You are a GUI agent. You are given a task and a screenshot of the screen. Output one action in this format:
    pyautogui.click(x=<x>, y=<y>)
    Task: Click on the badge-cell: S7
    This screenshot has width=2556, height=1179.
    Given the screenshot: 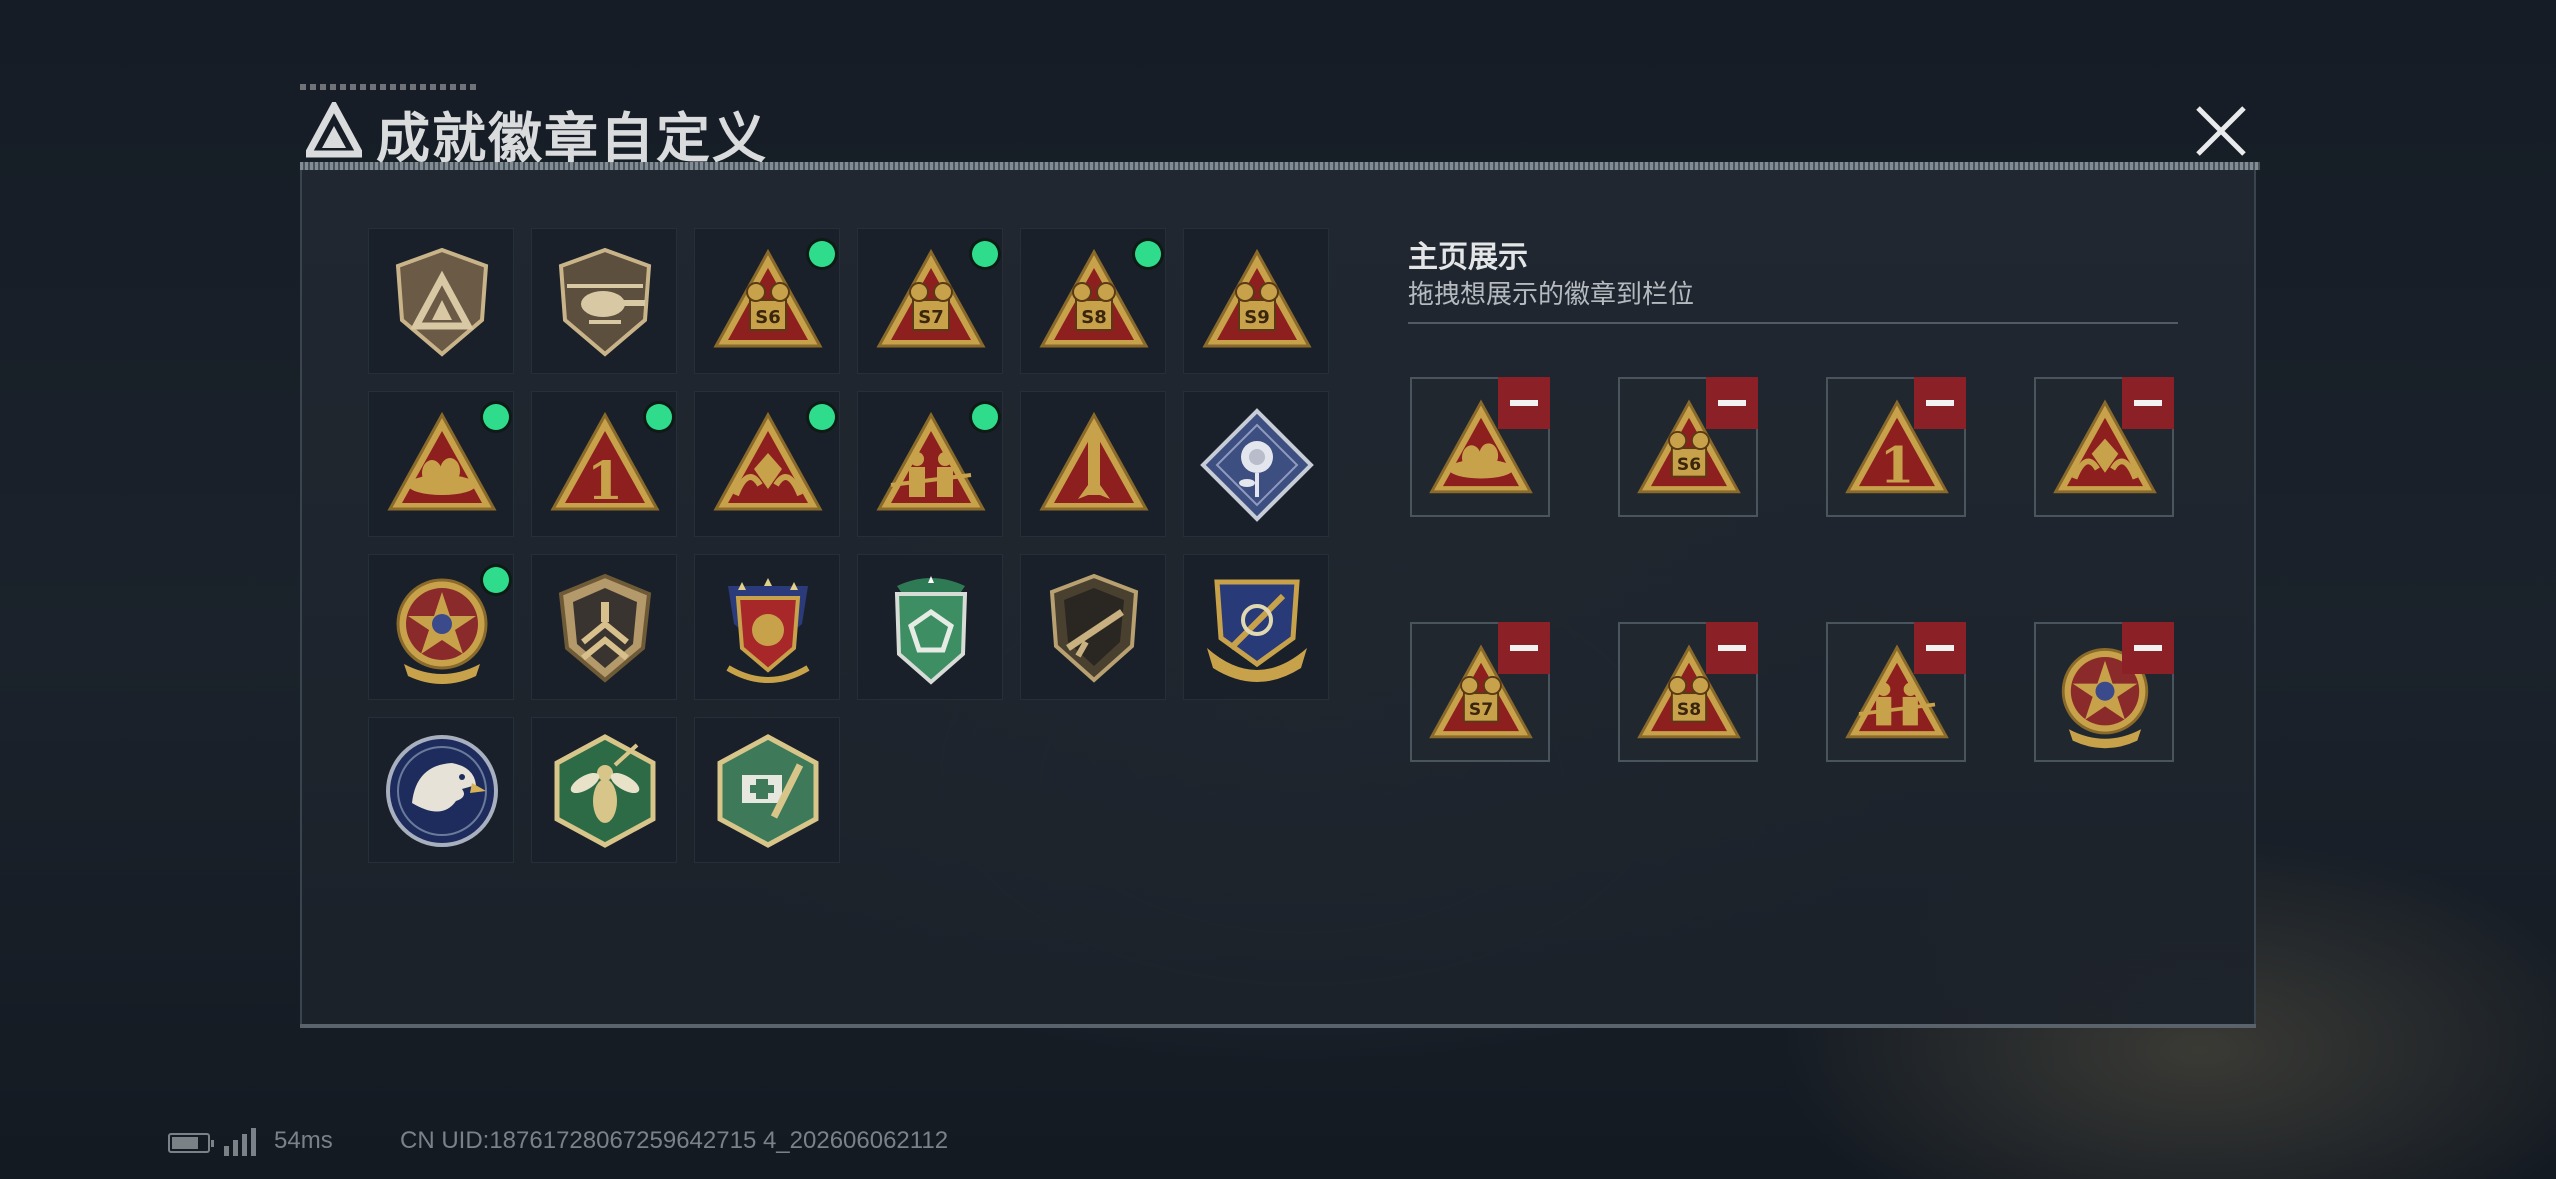 What is the action you would take?
    pyautogui.click(x=930, y=301)
    